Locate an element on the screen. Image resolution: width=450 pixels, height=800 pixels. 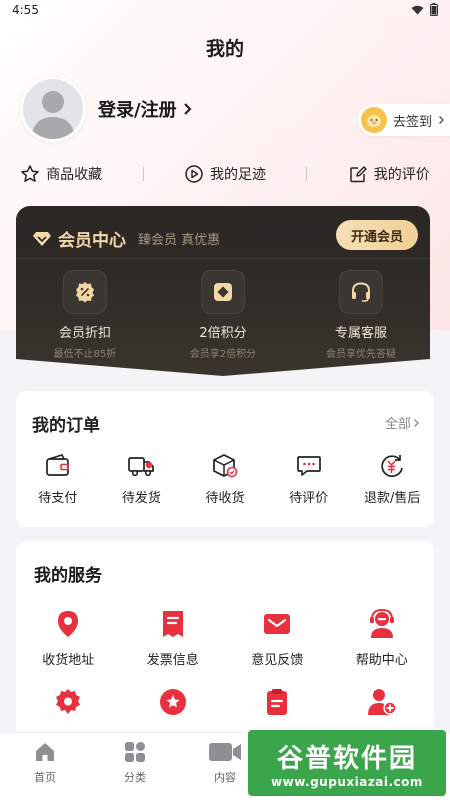
settings-icon is located at coordinates (68, 701).